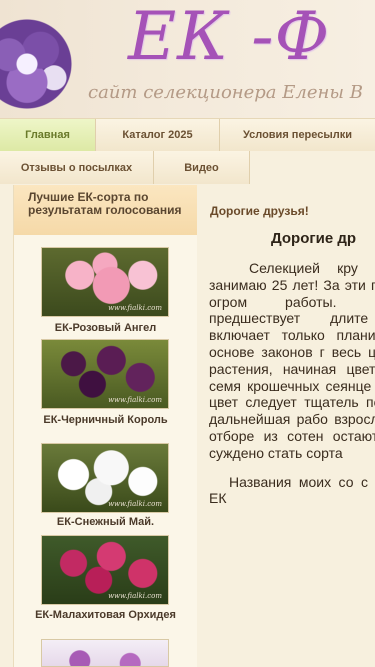  I want to click on content-heading: Дорогие др, so click(314, 238).